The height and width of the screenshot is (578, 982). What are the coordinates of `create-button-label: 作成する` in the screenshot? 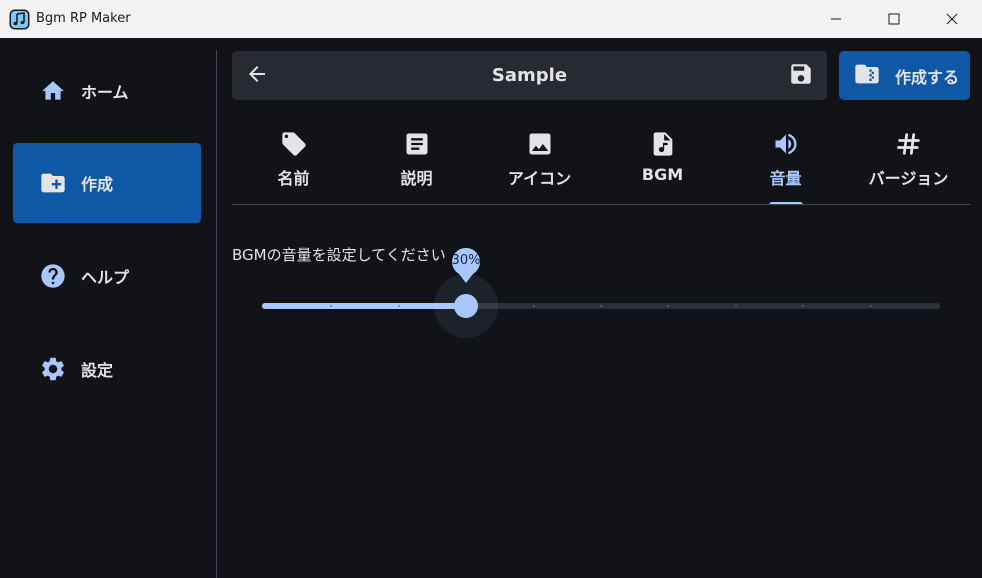 It's located at (927, 77).